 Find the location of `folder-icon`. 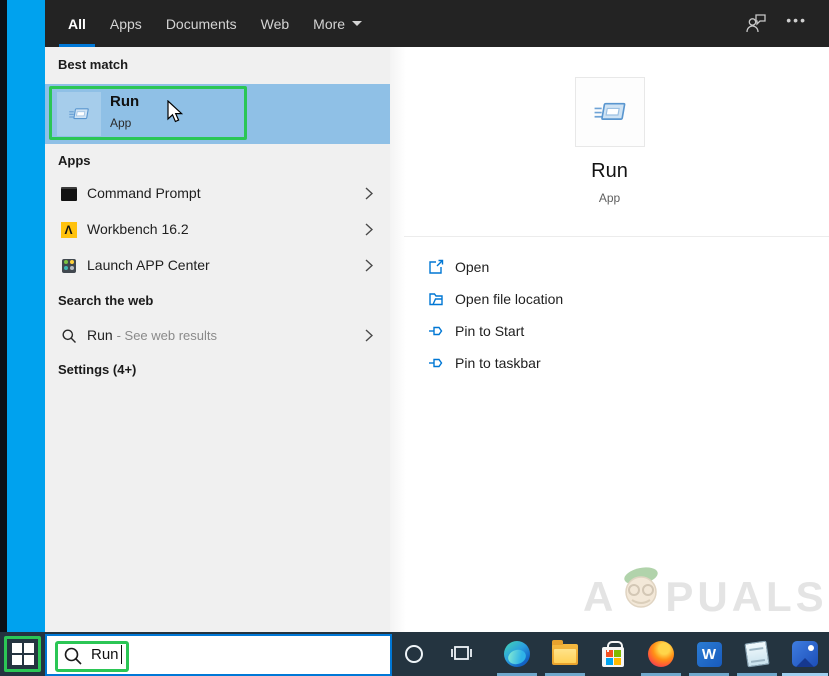

folder-icon is located at coordinates (436, 299).